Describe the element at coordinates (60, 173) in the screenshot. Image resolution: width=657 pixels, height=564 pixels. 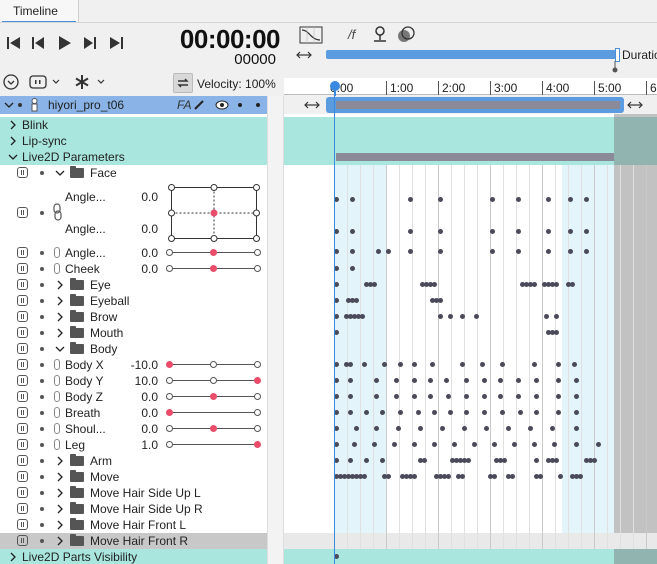
I see `chevron-down-icon` at that location.